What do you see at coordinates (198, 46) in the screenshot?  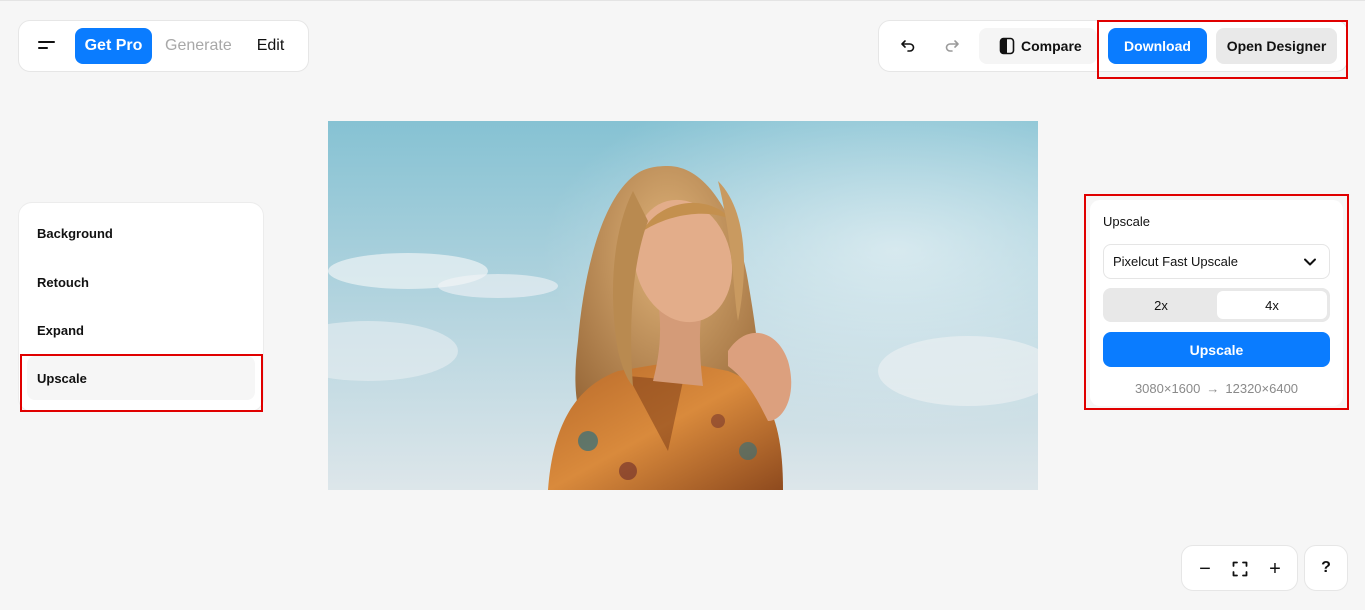 I see `nav-generate: Generate` at bounding box center [198, 46].